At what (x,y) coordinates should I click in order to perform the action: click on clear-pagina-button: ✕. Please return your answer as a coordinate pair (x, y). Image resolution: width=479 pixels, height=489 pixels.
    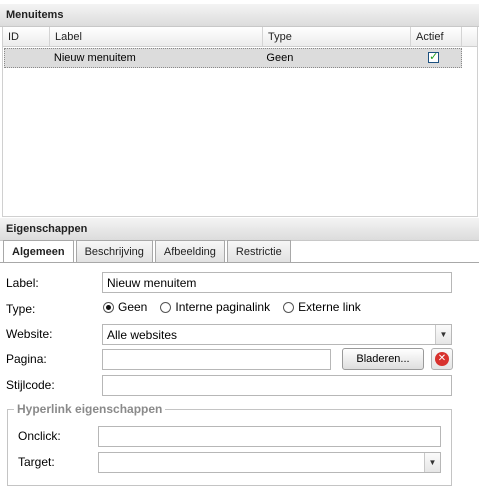
    Looking at the image, I should click on (442, 359).